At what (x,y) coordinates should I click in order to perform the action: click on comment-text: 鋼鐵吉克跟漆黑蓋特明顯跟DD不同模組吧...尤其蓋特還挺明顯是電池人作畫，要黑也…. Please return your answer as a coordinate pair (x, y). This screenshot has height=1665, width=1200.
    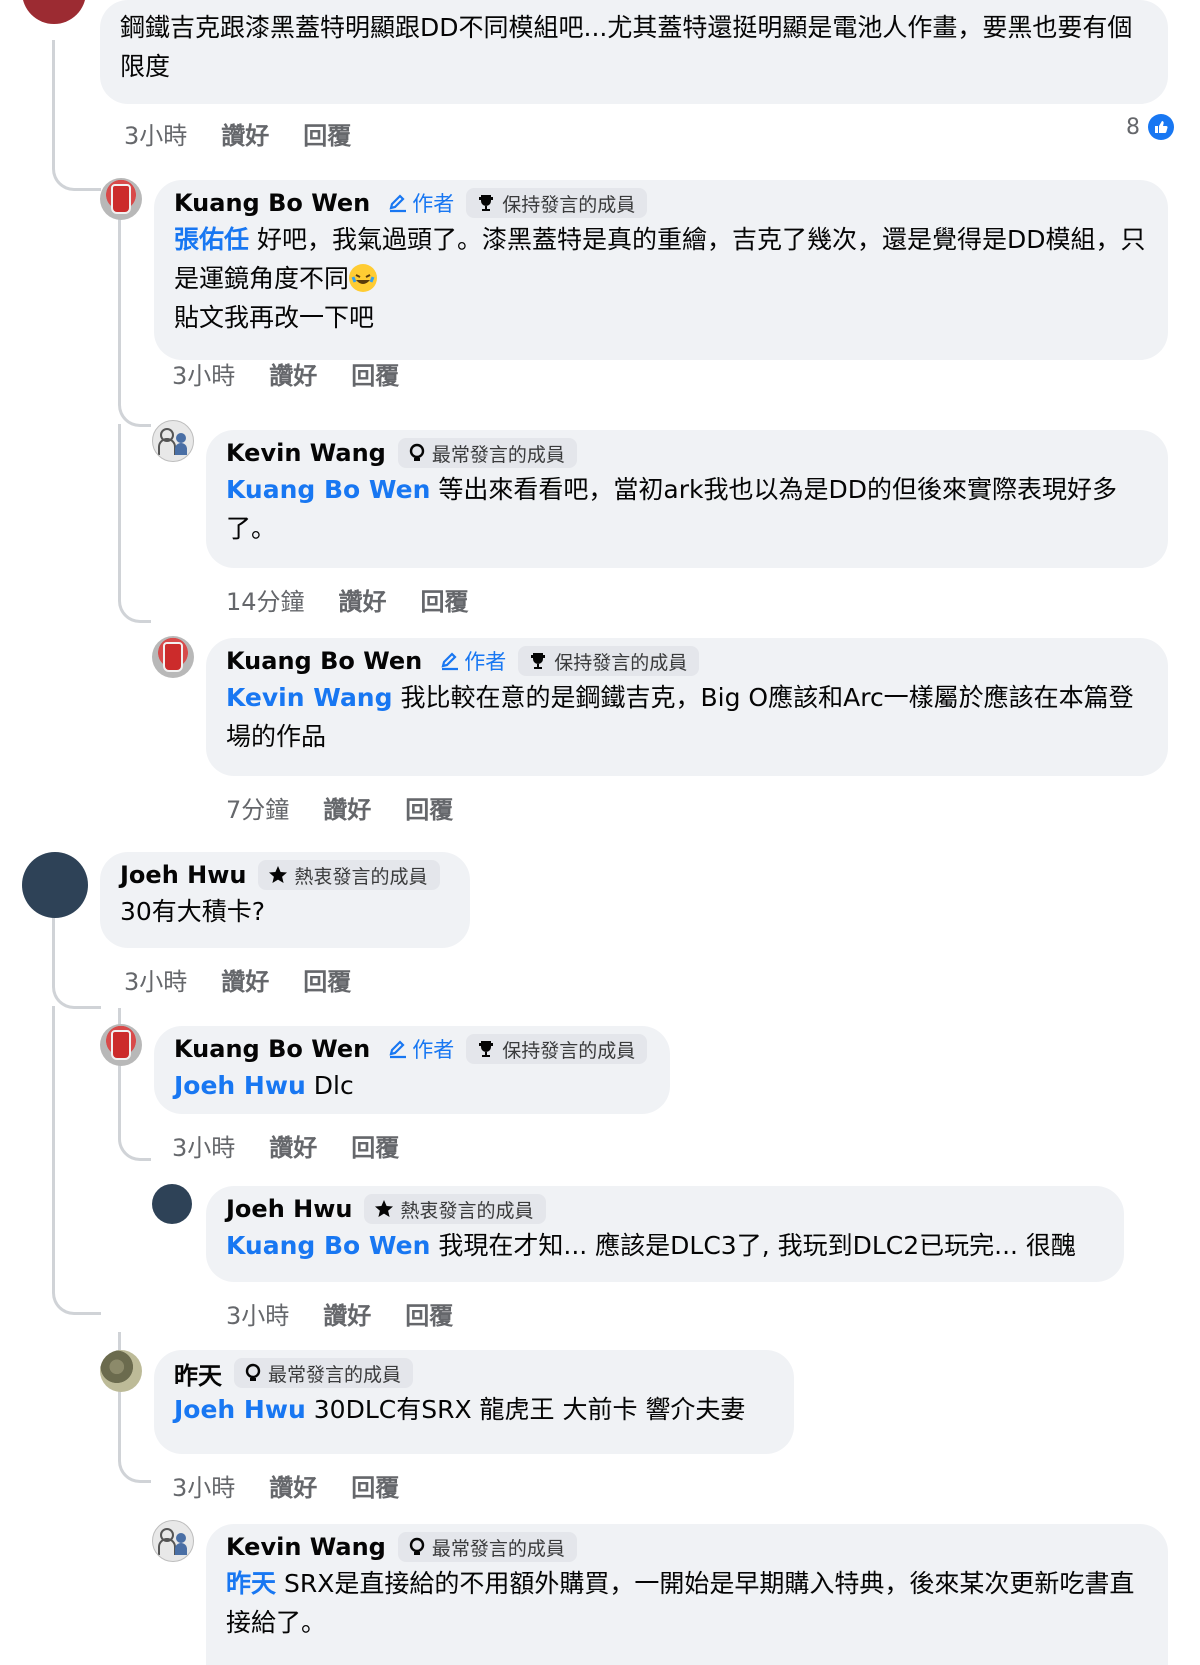
    Looking at the image, I should click on (626, 47).